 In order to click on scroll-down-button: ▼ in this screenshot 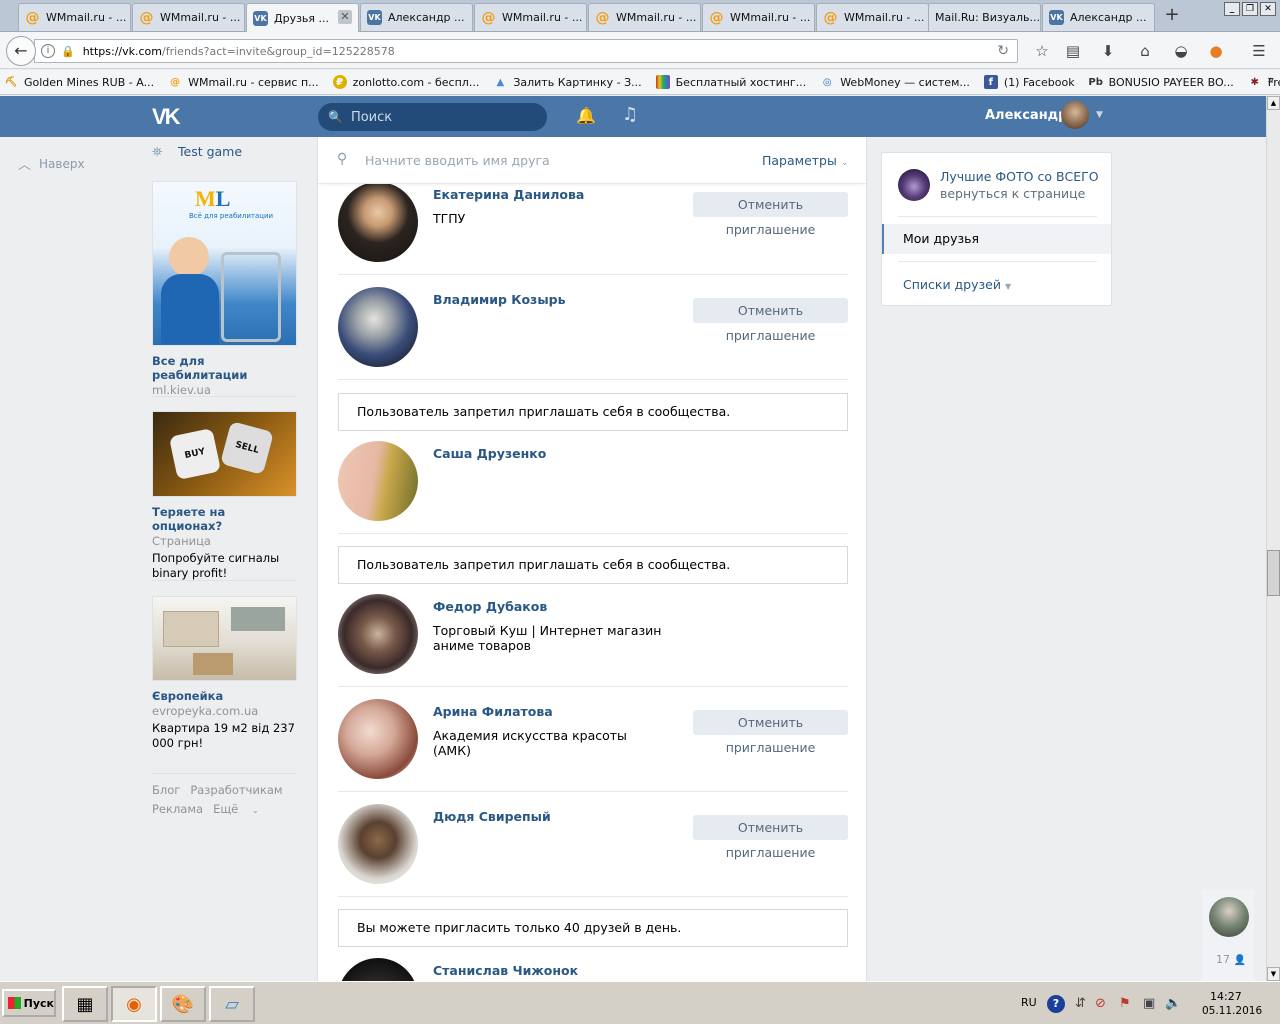, I will do `click(1273, 974)`.